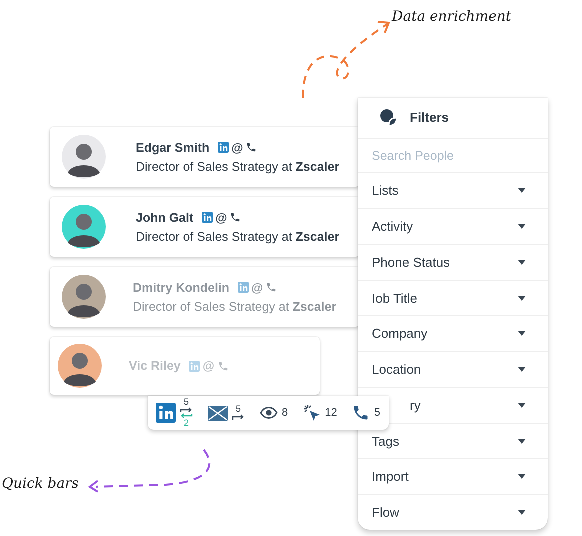 This screenshot has height=536, width=582. What do you see at coordinates (453, 227) in the screenshot?
I see `filter-dropdown: Activity` at bounding box center [453, 227].